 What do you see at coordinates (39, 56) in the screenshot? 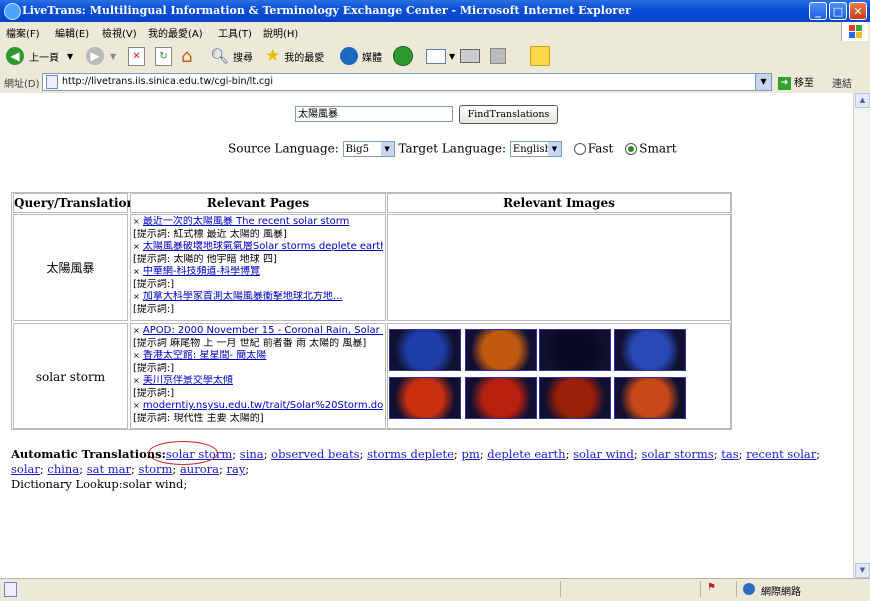
I see `back-button: ◀ 上一頁 ▼` at bounding box center [39, 56].